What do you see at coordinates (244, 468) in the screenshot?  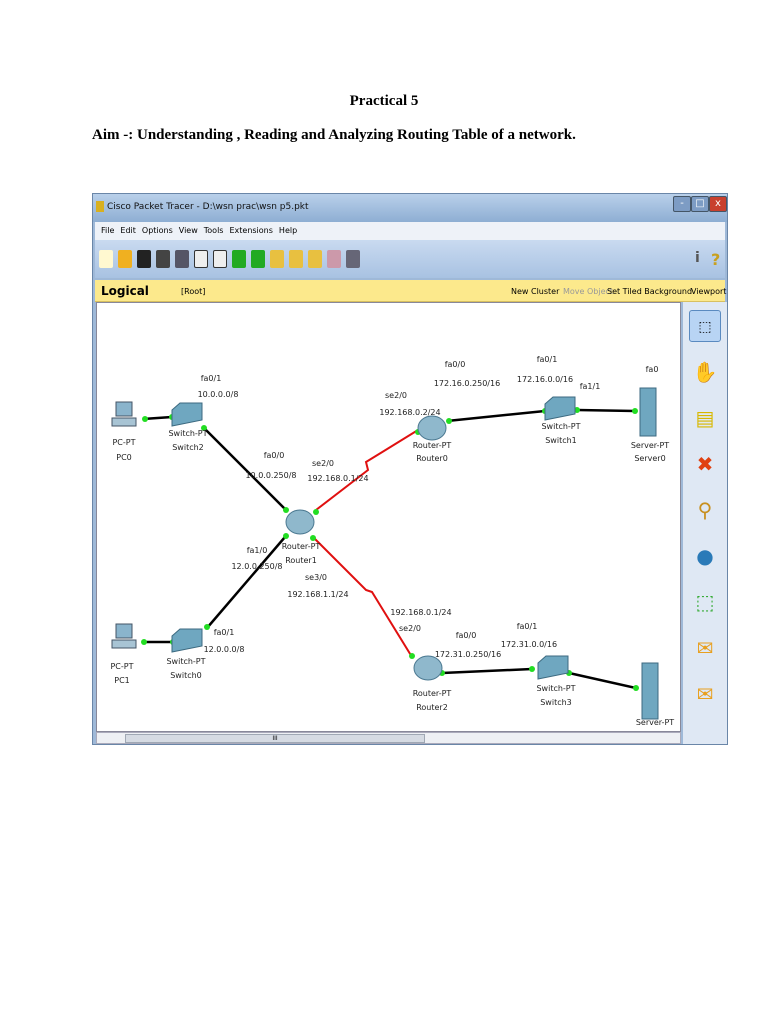 I see `link-switch2-router1` at bounding box center [244, 468].